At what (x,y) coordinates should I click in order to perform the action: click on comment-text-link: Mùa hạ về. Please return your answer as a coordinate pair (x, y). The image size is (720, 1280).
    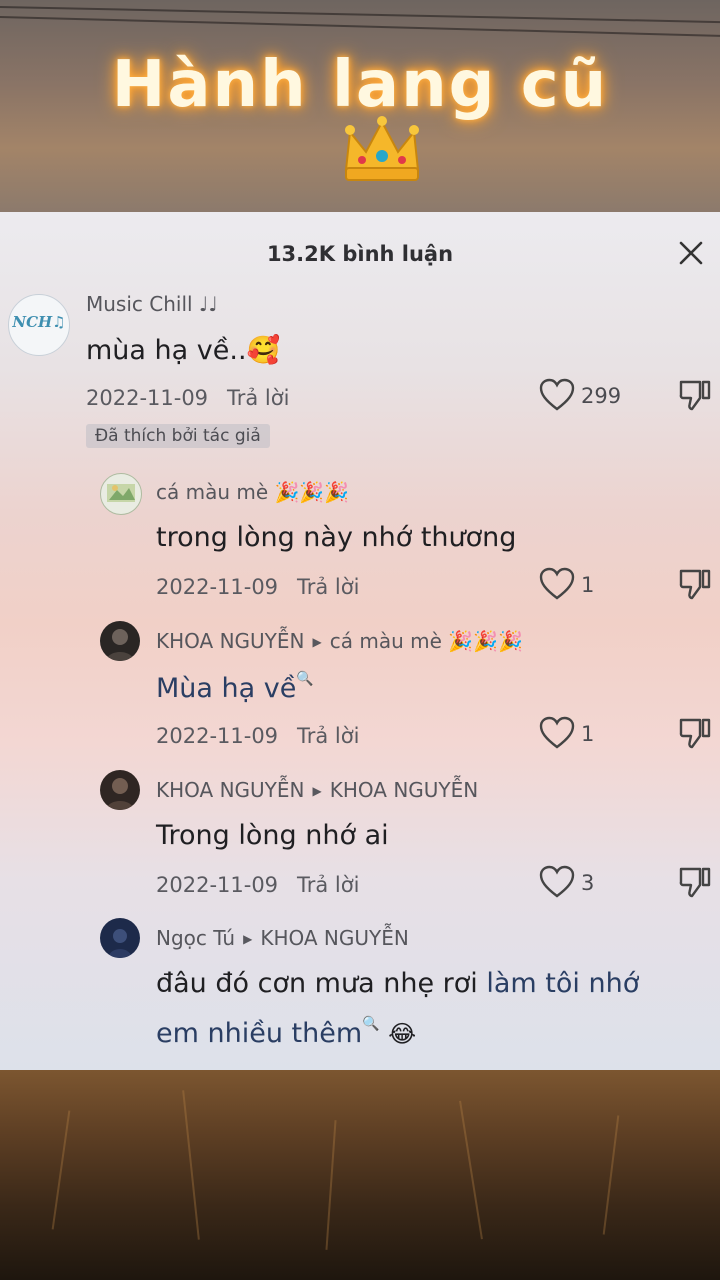
    Looking at the image, I should click on (226, 688).